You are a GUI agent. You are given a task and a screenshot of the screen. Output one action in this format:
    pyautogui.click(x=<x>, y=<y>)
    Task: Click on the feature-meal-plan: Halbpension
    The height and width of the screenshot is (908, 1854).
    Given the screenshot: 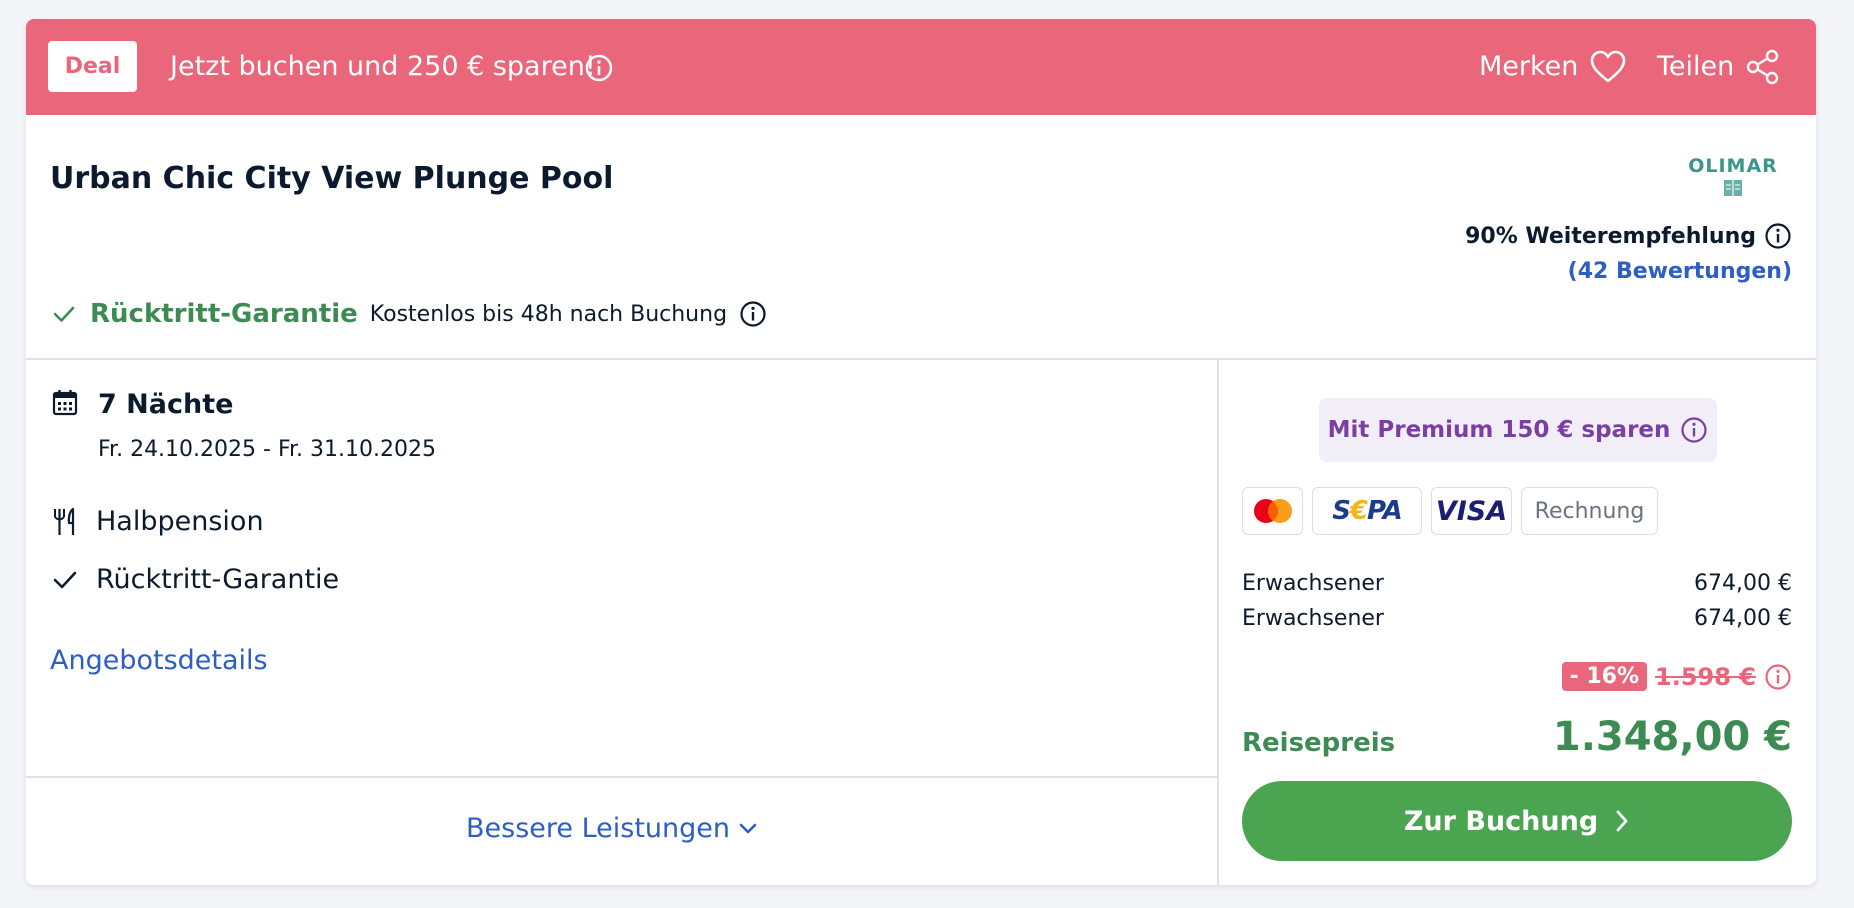 What is the action you would take?
    pyautogui.click(x=158, y=521)
    